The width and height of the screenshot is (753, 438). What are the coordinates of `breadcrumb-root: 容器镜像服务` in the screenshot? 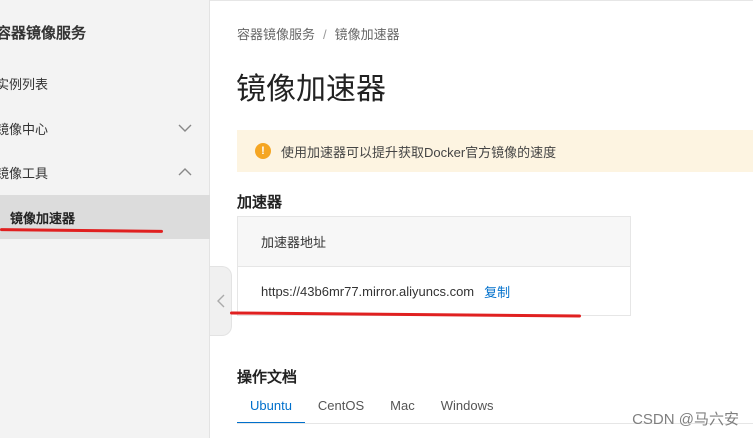 It's located at (276, 34).